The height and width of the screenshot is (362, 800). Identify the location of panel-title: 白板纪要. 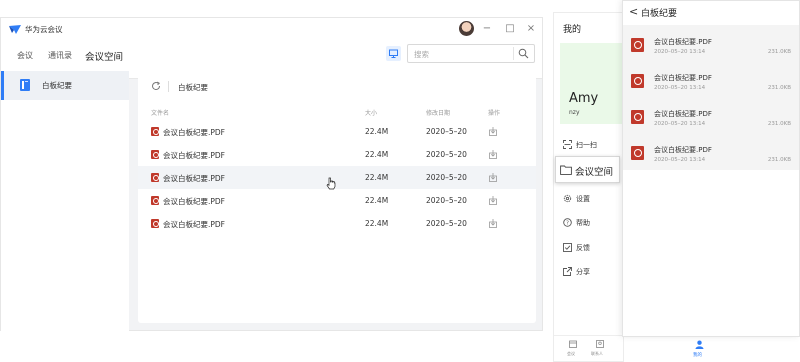
(193, 87).